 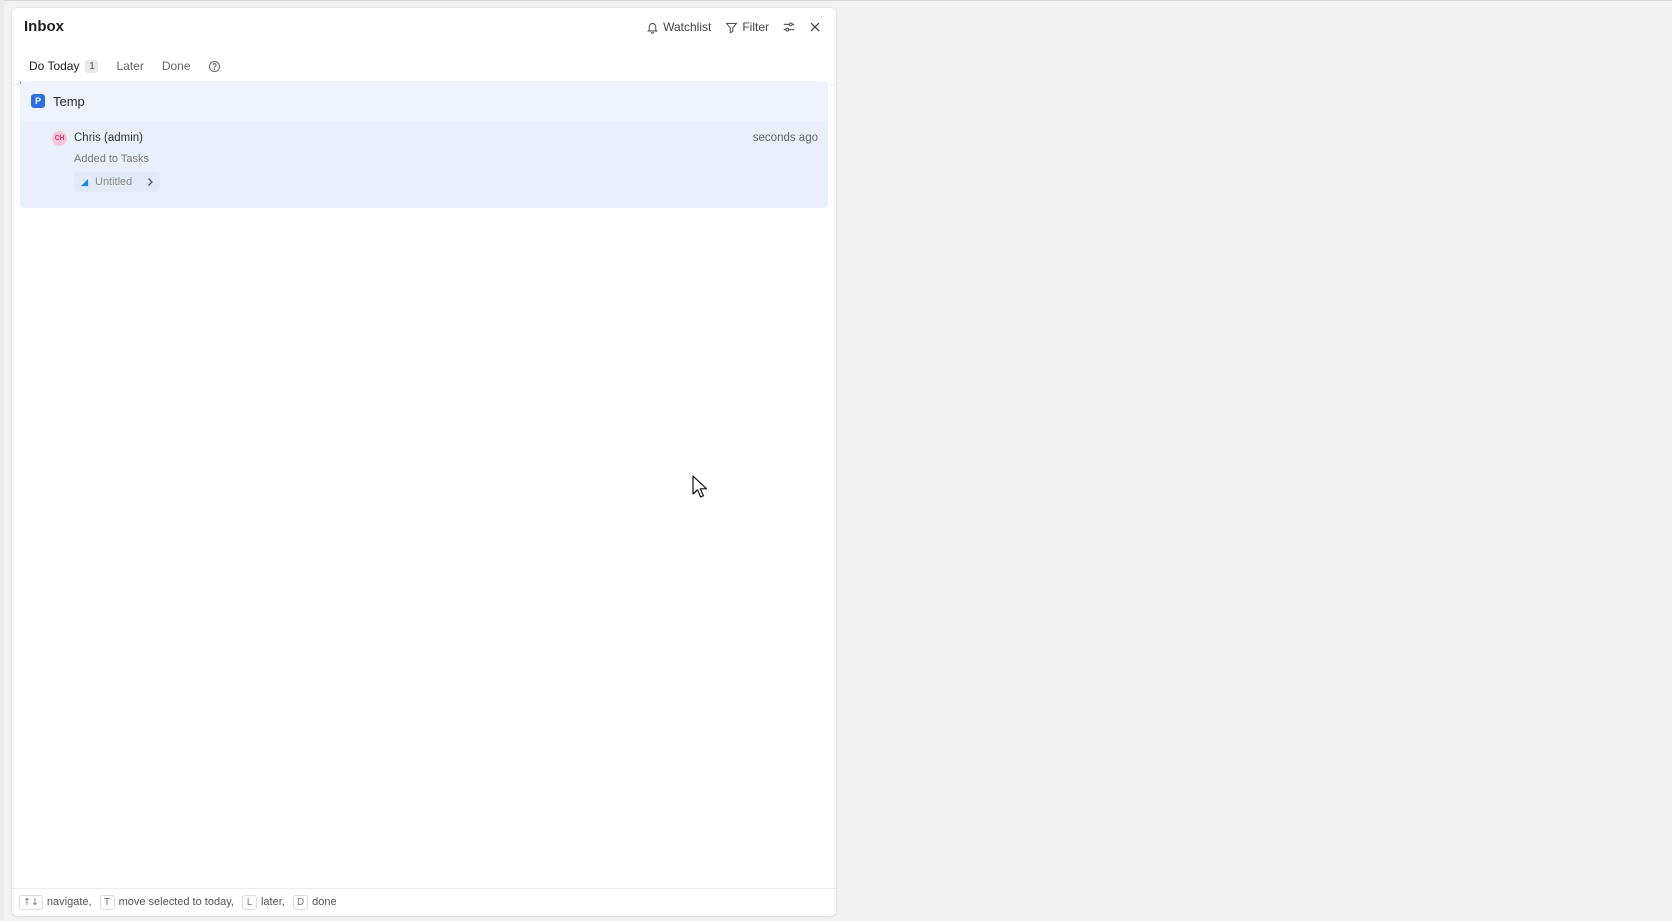 I want to click on project-icon: P, so click(x=38, y=101).